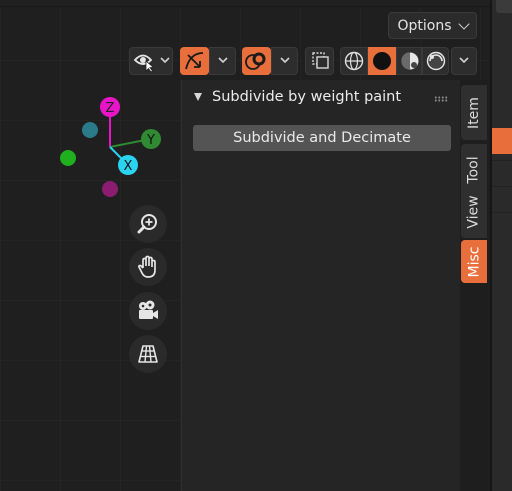  I want to click on xray-toggle-button, so click(319, 61).